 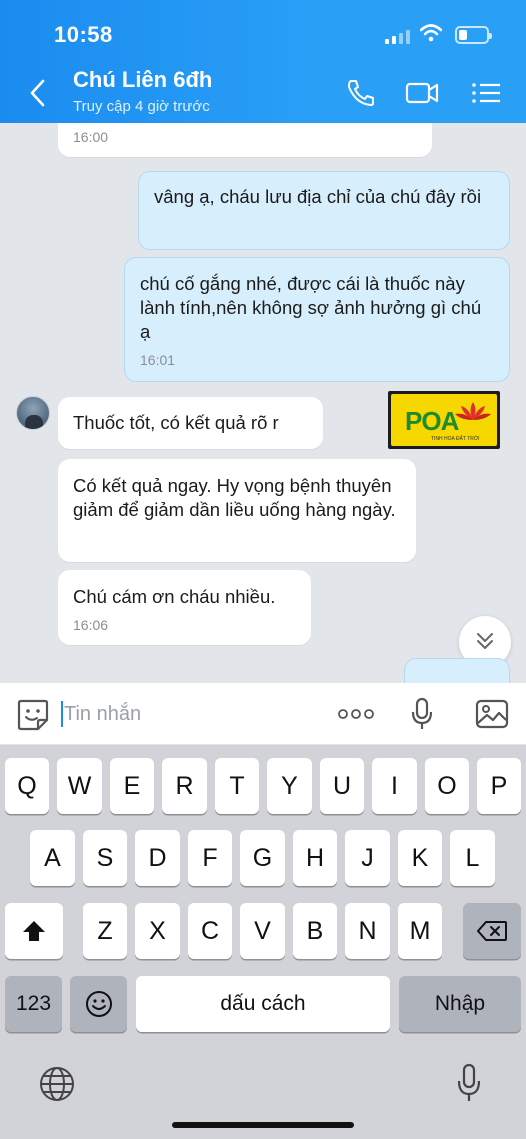 What do you see at coordinates (27, 786) in the screenshot?
I see `key-q: Q` at bounding box center [27, 786].